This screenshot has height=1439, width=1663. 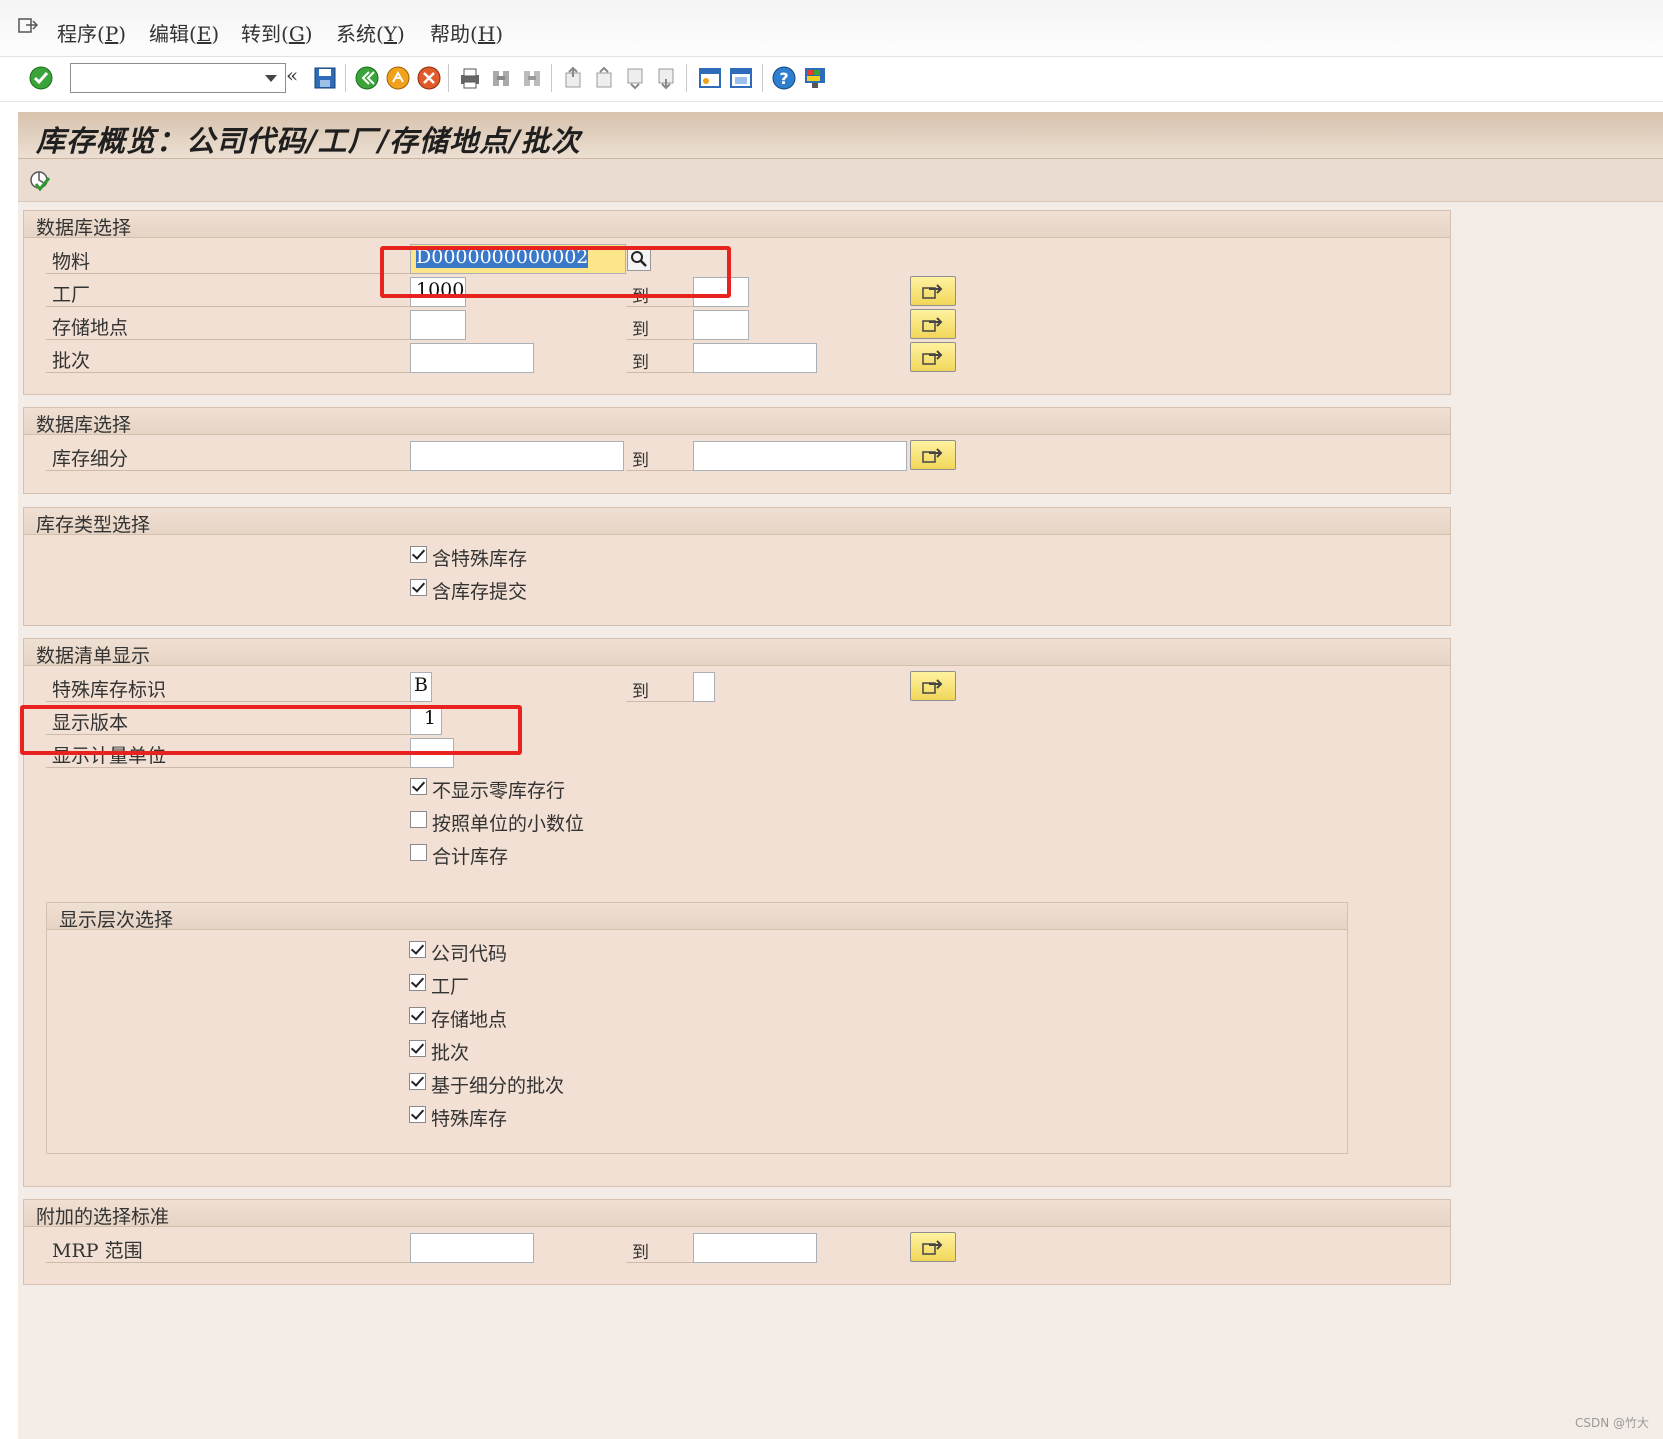 What do you see at coordinates (231, 292) in the screenshot?
I see `row-plant: 工厂` at bounding box center [231, 292].